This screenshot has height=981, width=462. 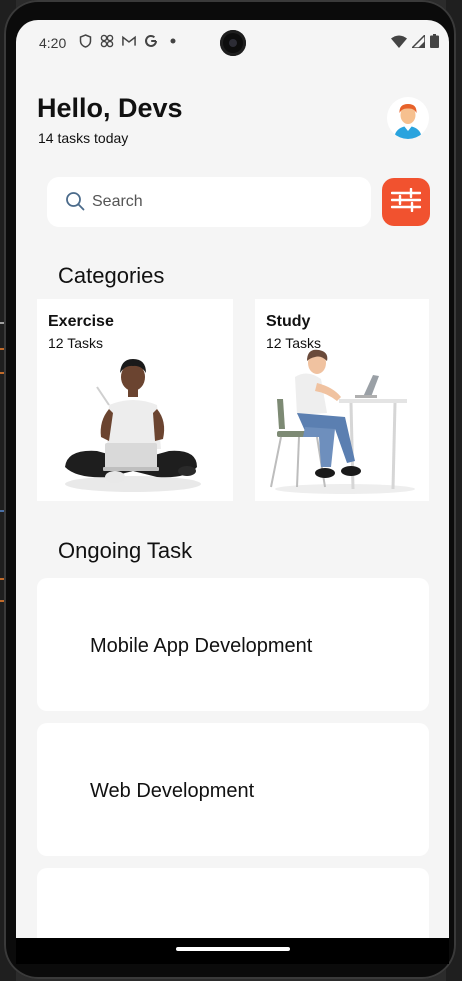 I want to click on home-indicator, so click(x=233, y=949).